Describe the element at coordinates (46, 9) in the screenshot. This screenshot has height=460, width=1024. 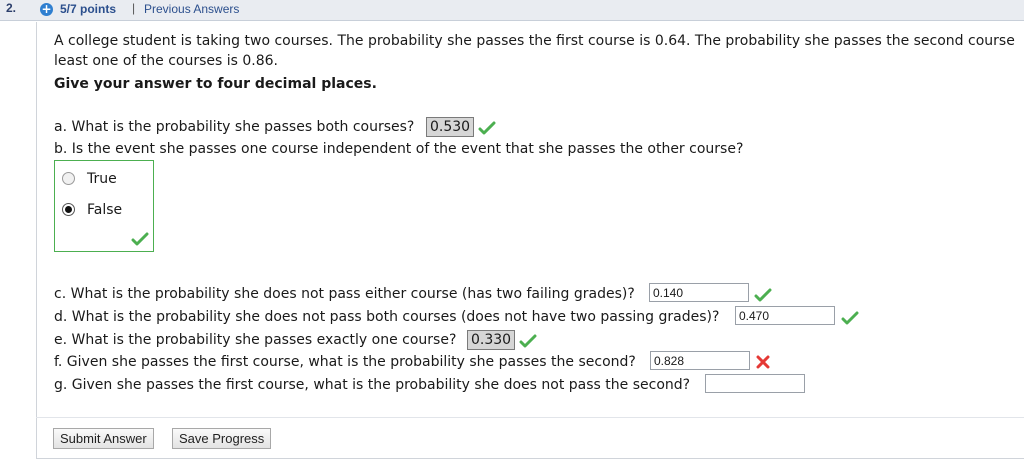
I see `expand-plus-icon: +` at that location.